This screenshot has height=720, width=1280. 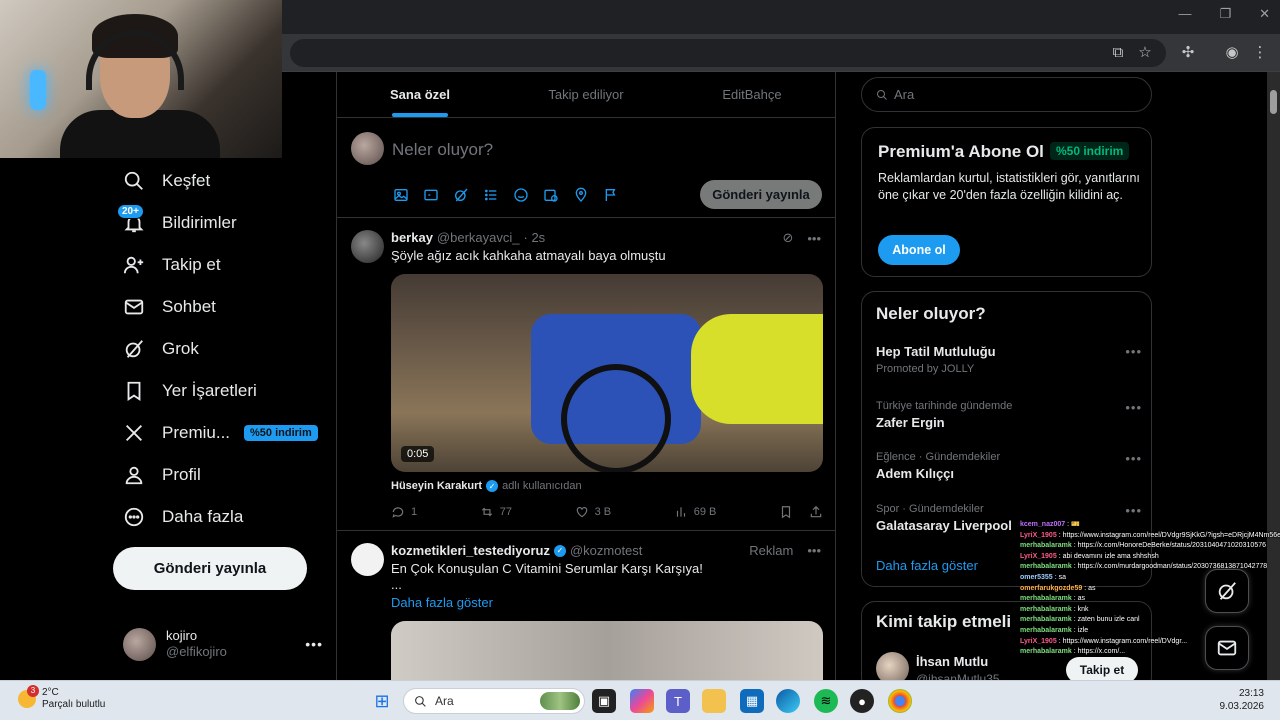 What do you see at coordinates (461, 195) in the screenshot?
I see `grok-icon` at bounding box center [461, 195].